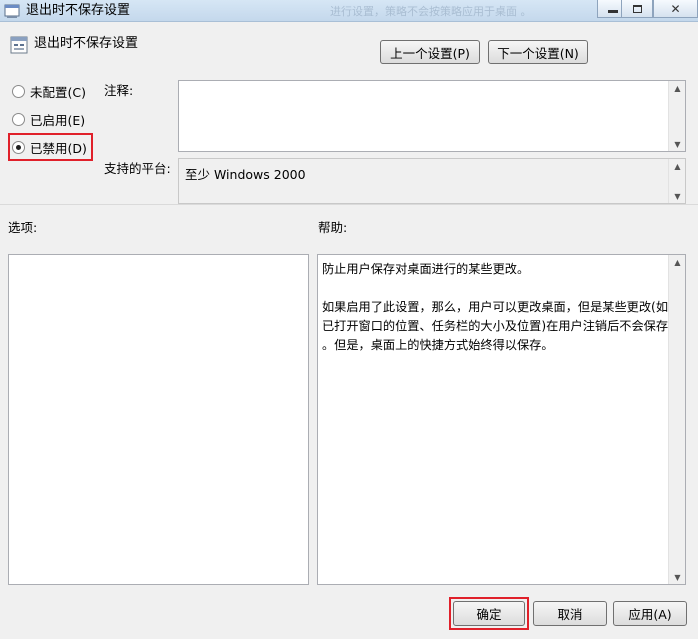 This screenshot has width=698, height=639. What do you see at coordinates (432, 116) in the screenshot?
I see `comment-textbox: ▲ ▼` at bounding box center [432, 116].